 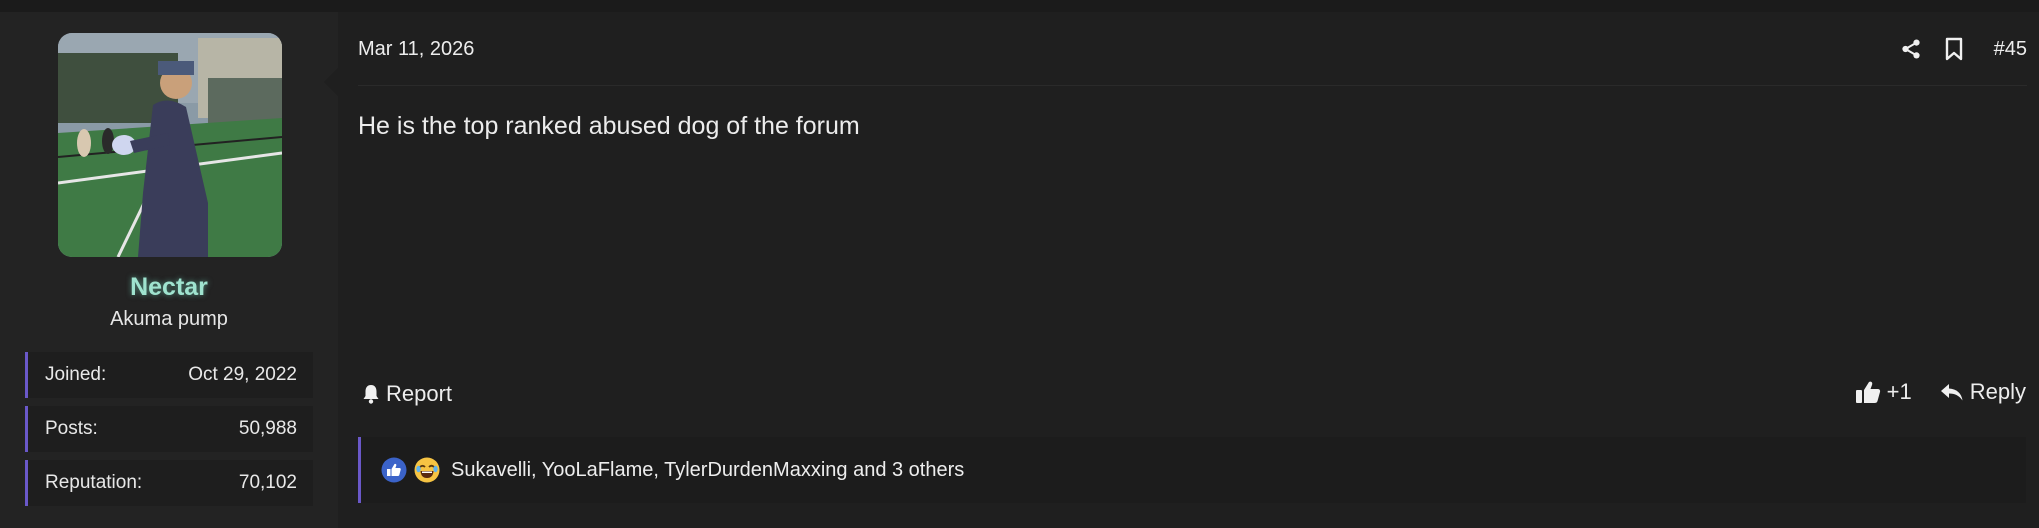 I want to click on stat-joined: Joined: Oct 29, 2022, so click(x=169, y=375).